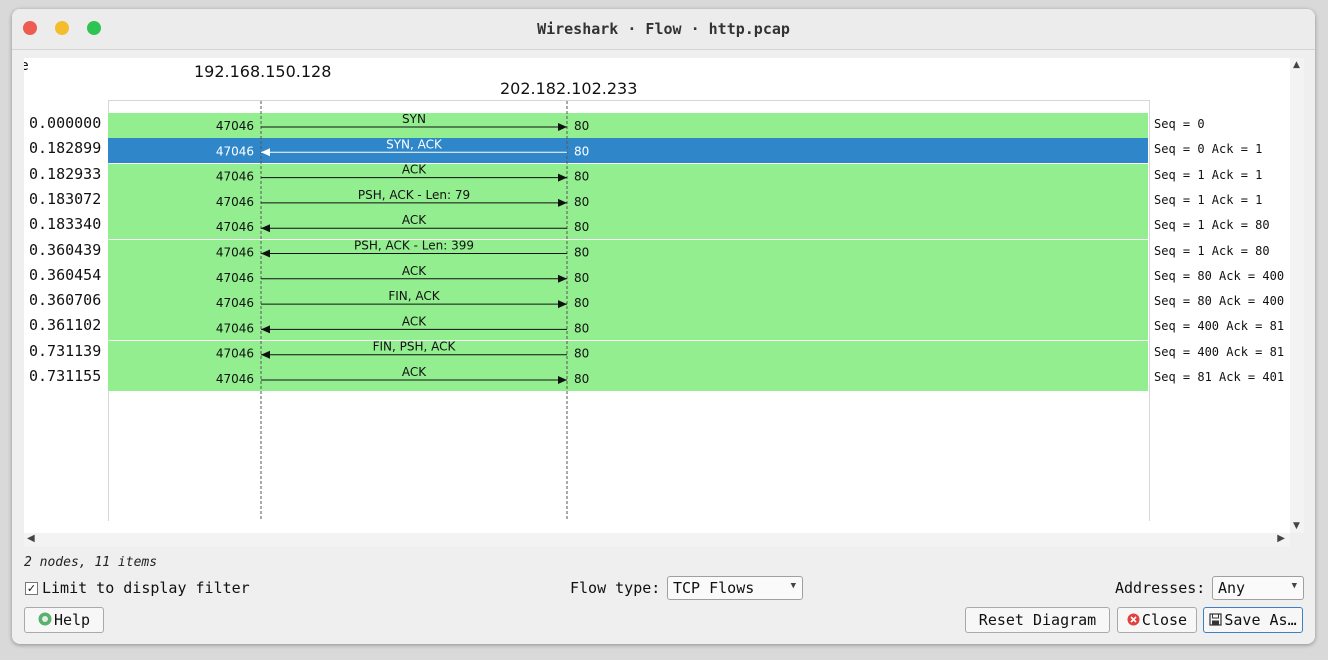 The width and height of the screenshot is (1328, 660). What do you see at coordinates (91, 562) in the screenshot?
I see `status-text: 2 nodes, 11 items` at bounding box center [91, 562].